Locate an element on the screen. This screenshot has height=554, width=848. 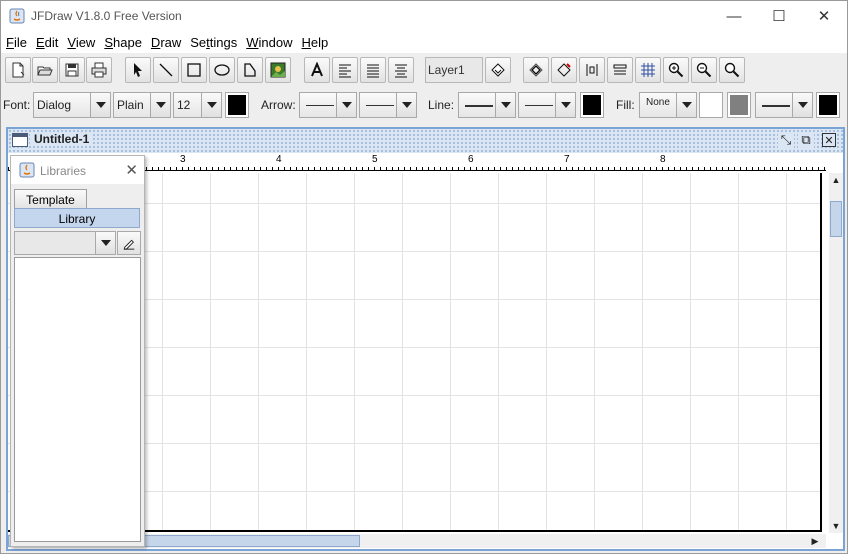
properties-button is located at coordinates (620, 70).